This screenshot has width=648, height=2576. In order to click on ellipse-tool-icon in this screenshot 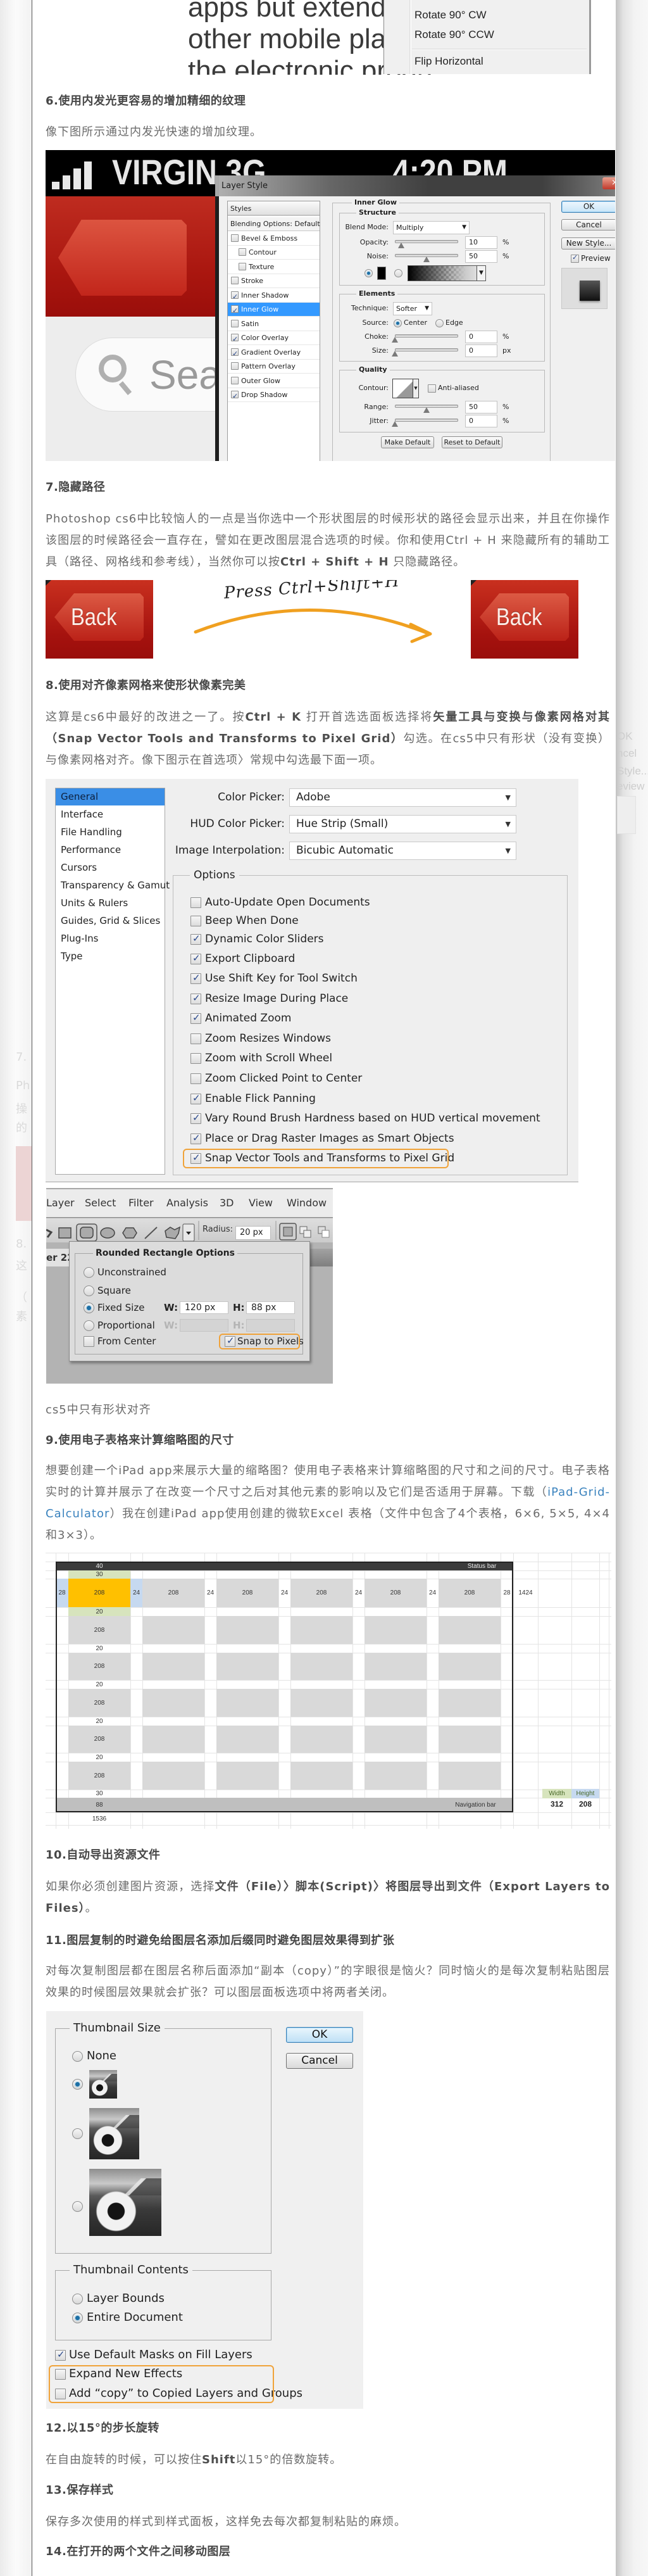, I will do `click(107, 1233)`.